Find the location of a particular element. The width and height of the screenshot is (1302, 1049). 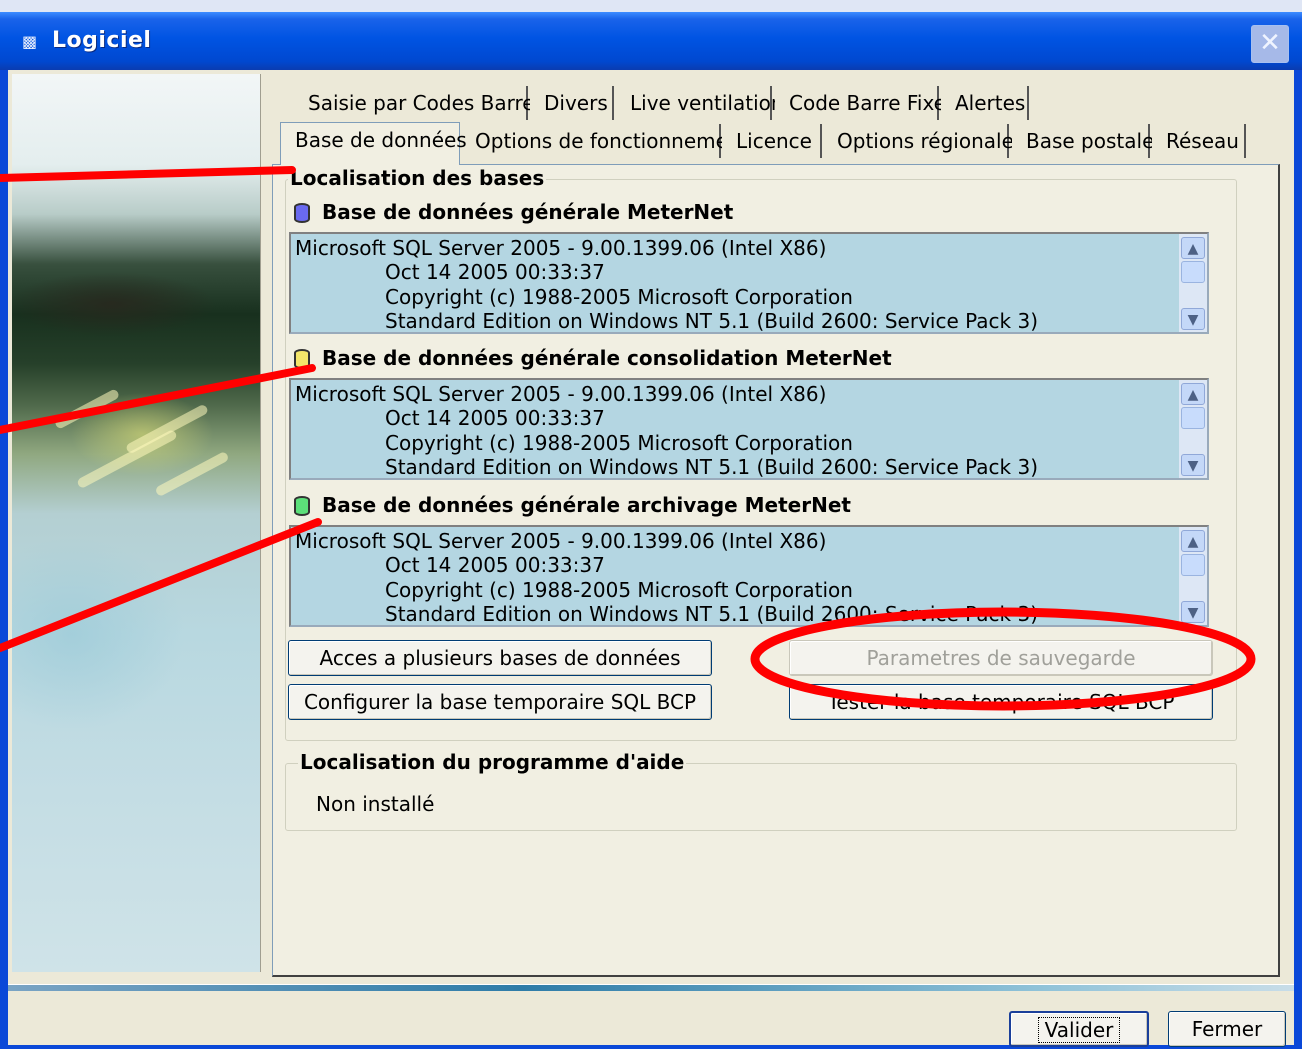

test-bcp-button: Tester la base temporaire SQL BCP is located at coordinates (1001, 702).